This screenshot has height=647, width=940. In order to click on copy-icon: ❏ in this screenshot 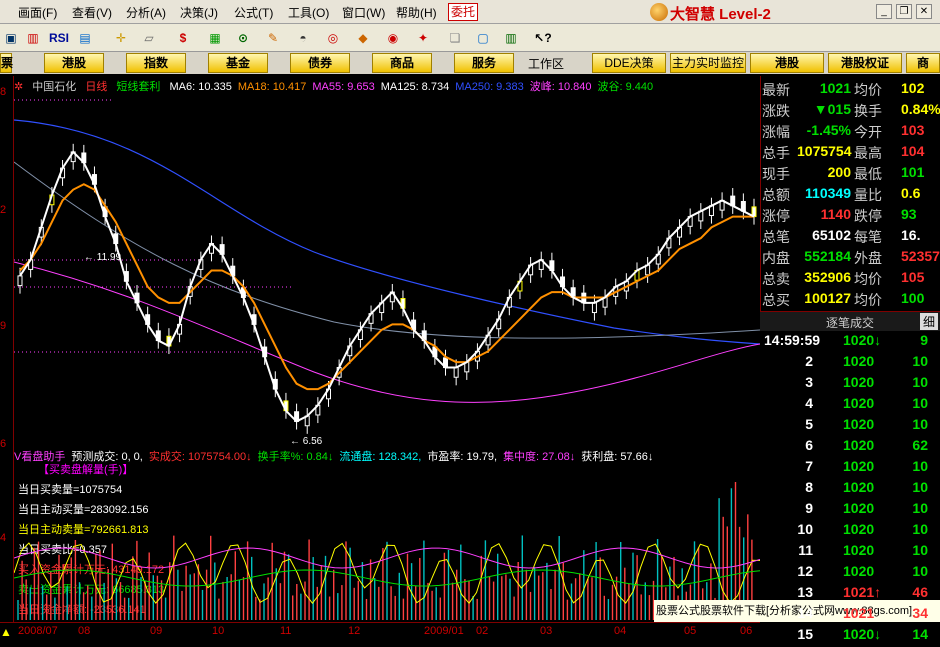, I will do `click(455, 38)`.